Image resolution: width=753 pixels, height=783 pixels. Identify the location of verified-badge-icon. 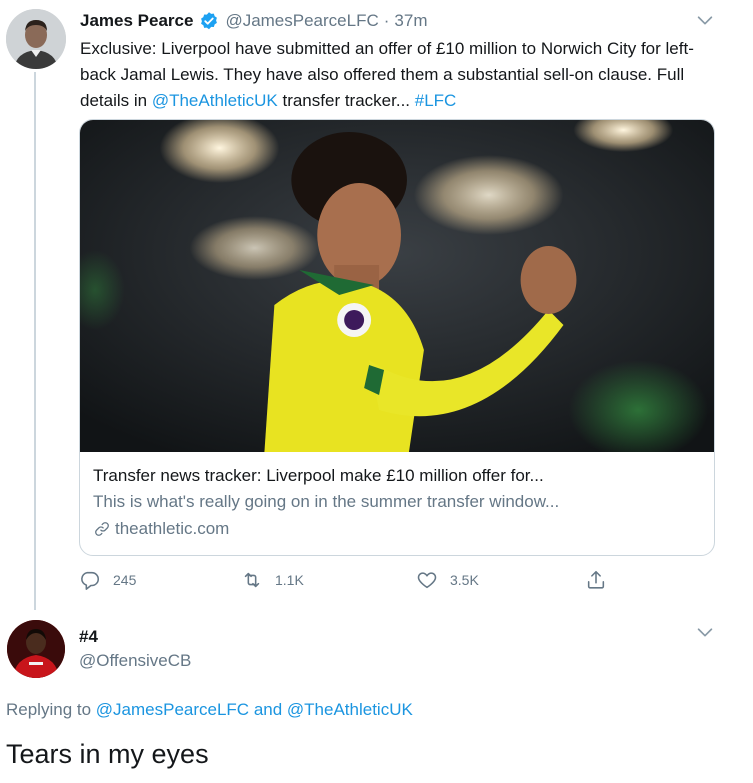
(209, 21).